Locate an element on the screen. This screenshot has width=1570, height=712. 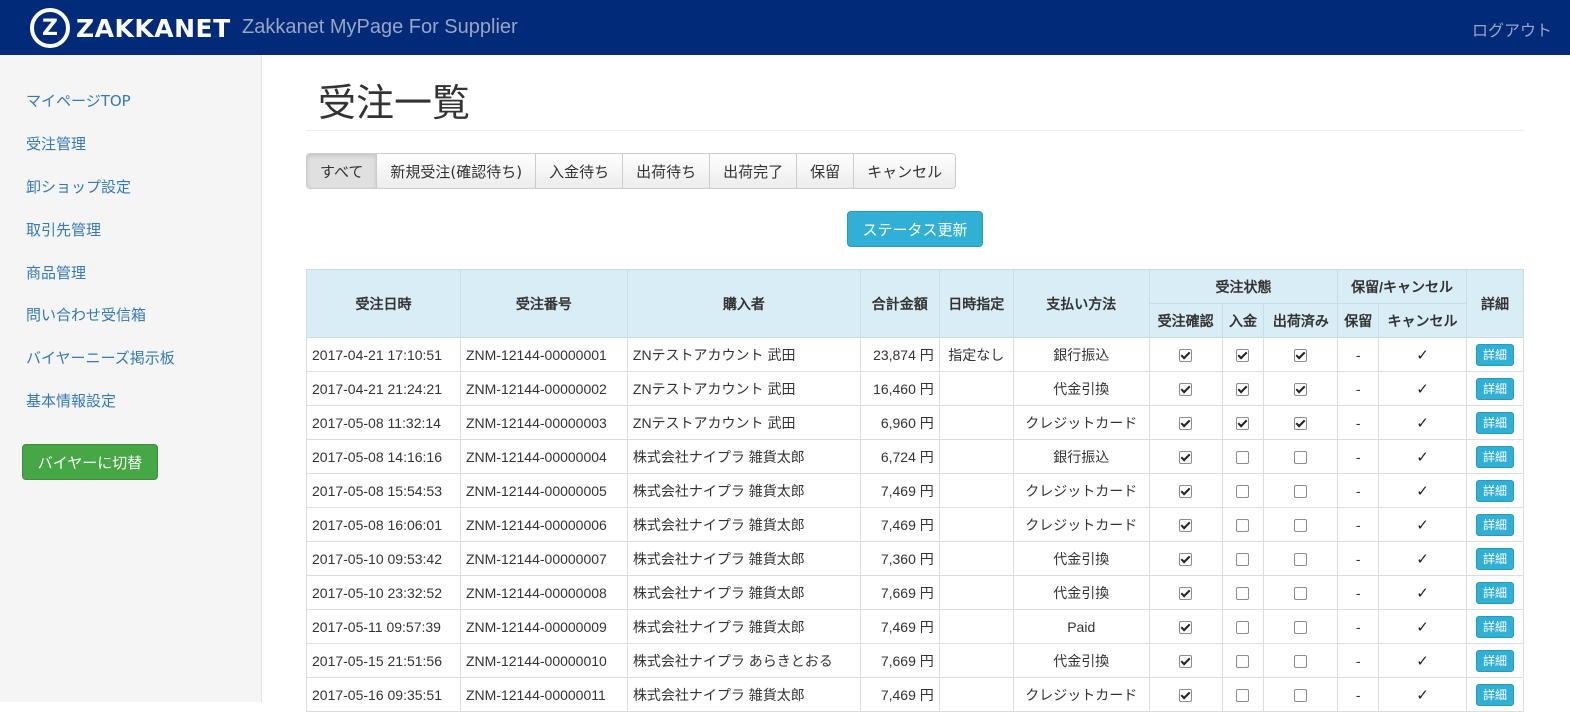
header-delivery-time: 日時指定 is located at coordinates (976, 303).